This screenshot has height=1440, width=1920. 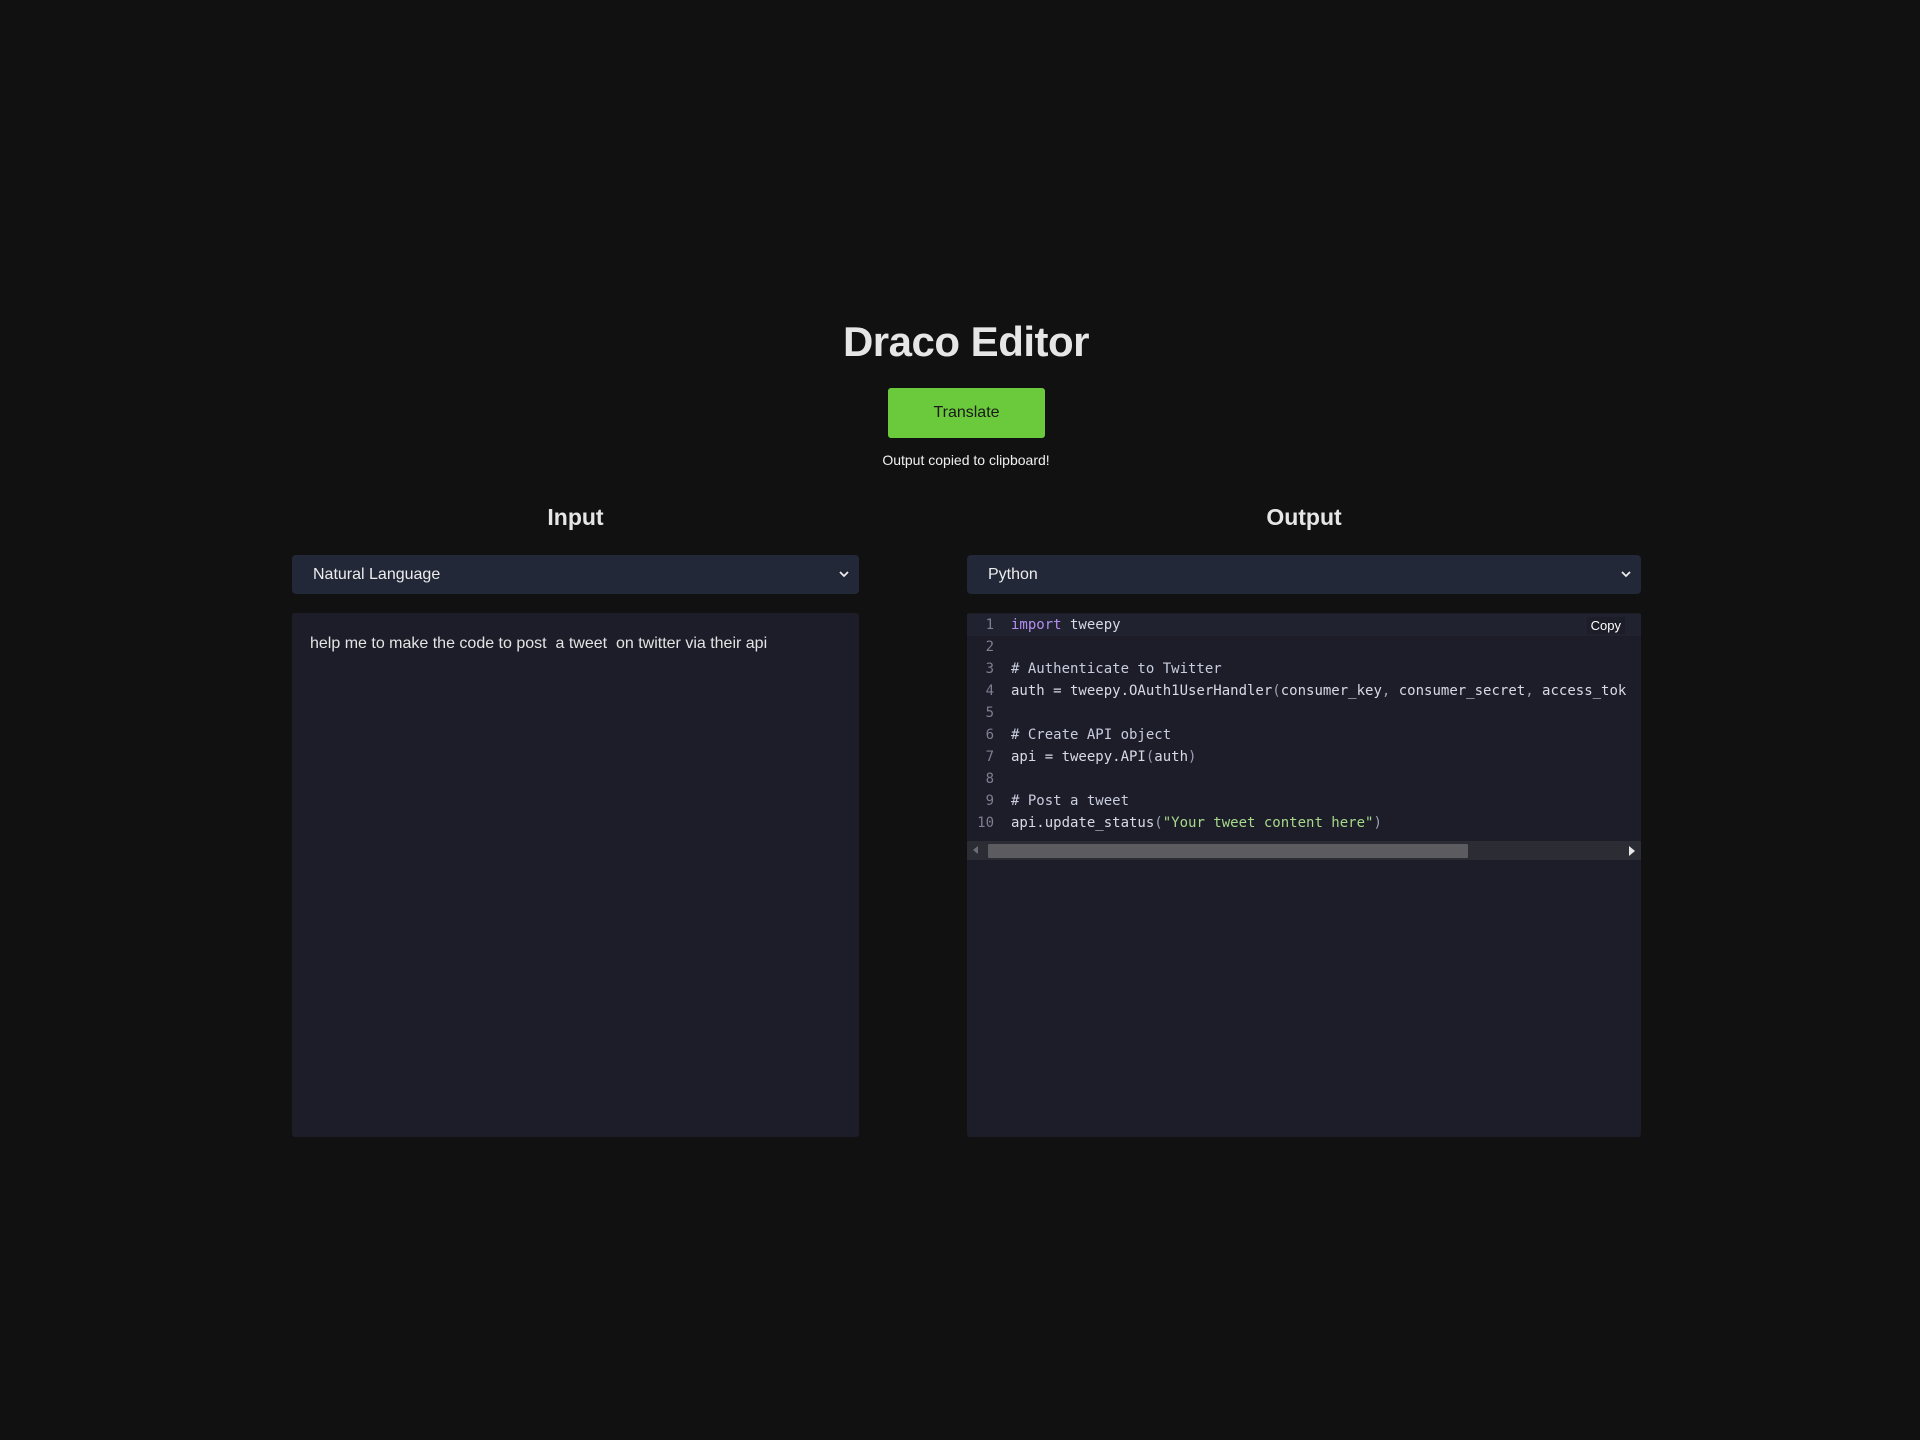 I want to click on scroll-left-icon, so click(x=975, y=850).